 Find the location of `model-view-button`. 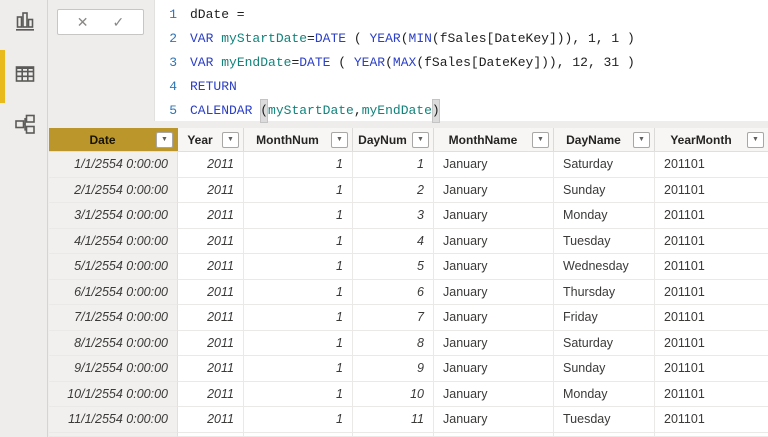

model-view-button is located at coordinates (25, 125).